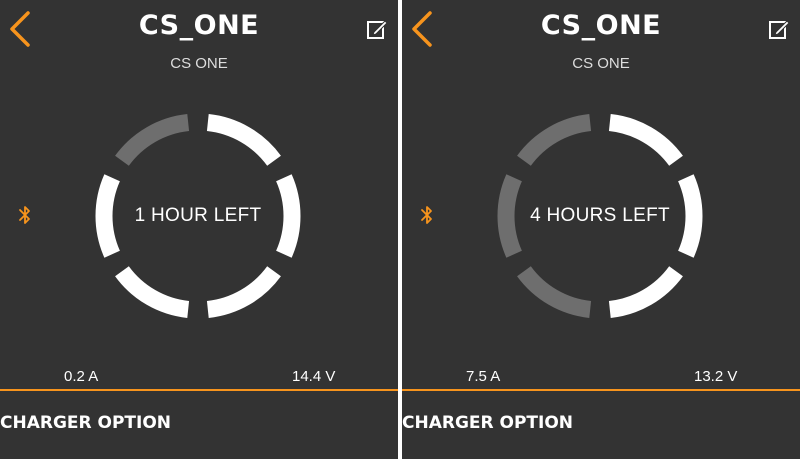 This screenshot has width=800, height=459. Describe the element at coordinates (314, 376) in the screenshot. I see `voltage-reading: 14.4 V` at that location.